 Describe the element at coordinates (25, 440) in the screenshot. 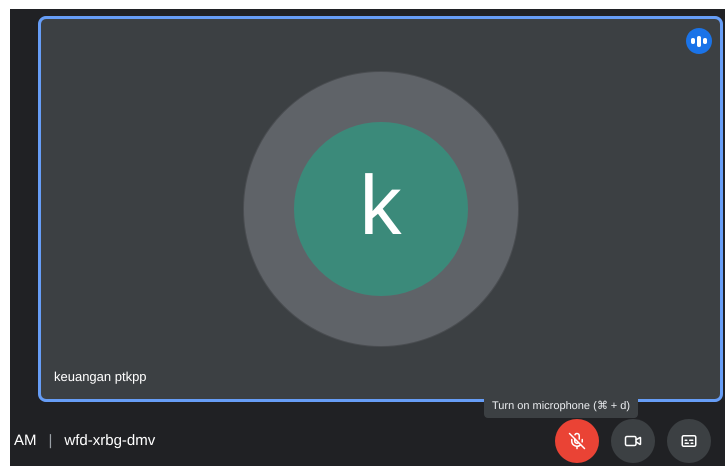

I see `meeting-time: AM` at that location.